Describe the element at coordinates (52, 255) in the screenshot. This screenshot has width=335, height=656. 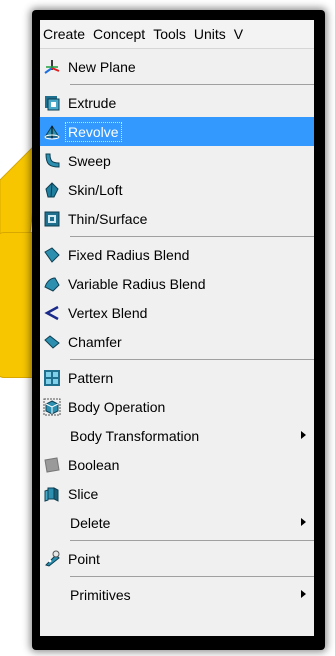
I see `fixed-radius-blend-icon` at that location.